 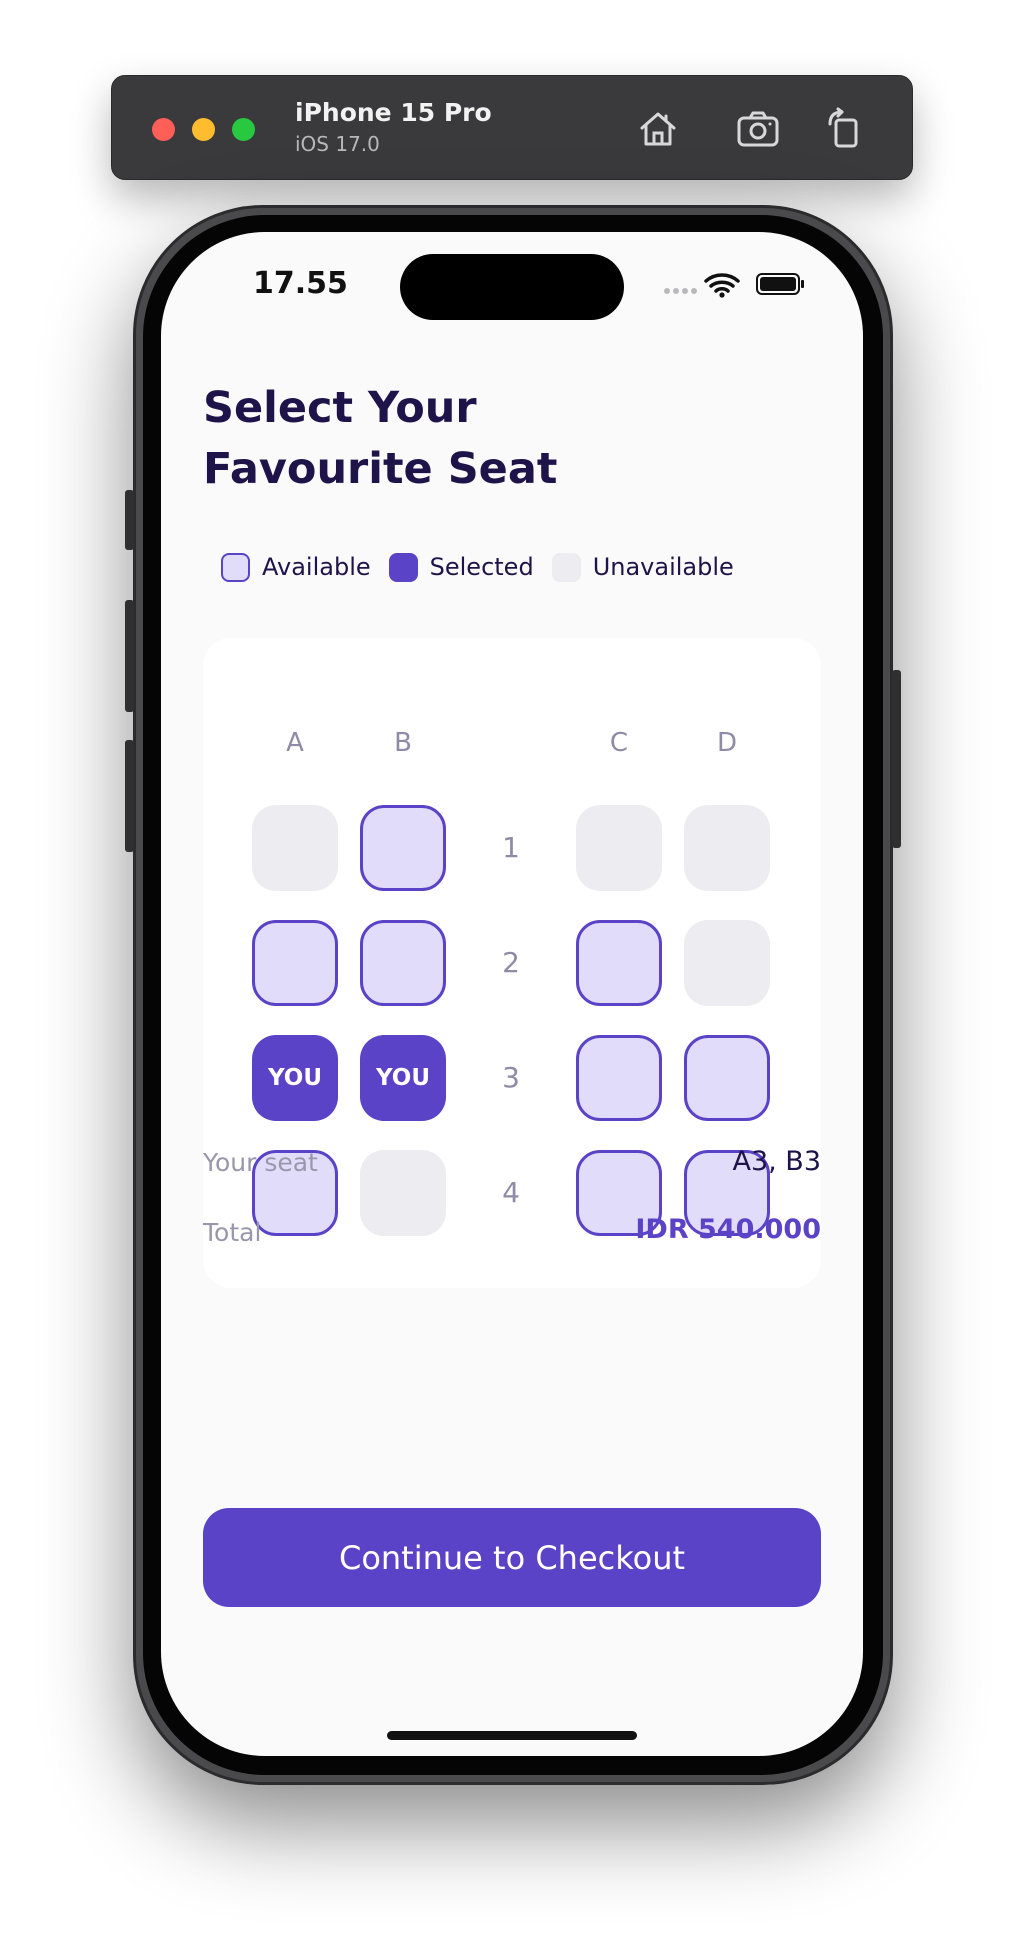 What do you see at coordinates (727, 1078) in the screenshot?
I see `seat-d3` at bounding box center [727, 1078].